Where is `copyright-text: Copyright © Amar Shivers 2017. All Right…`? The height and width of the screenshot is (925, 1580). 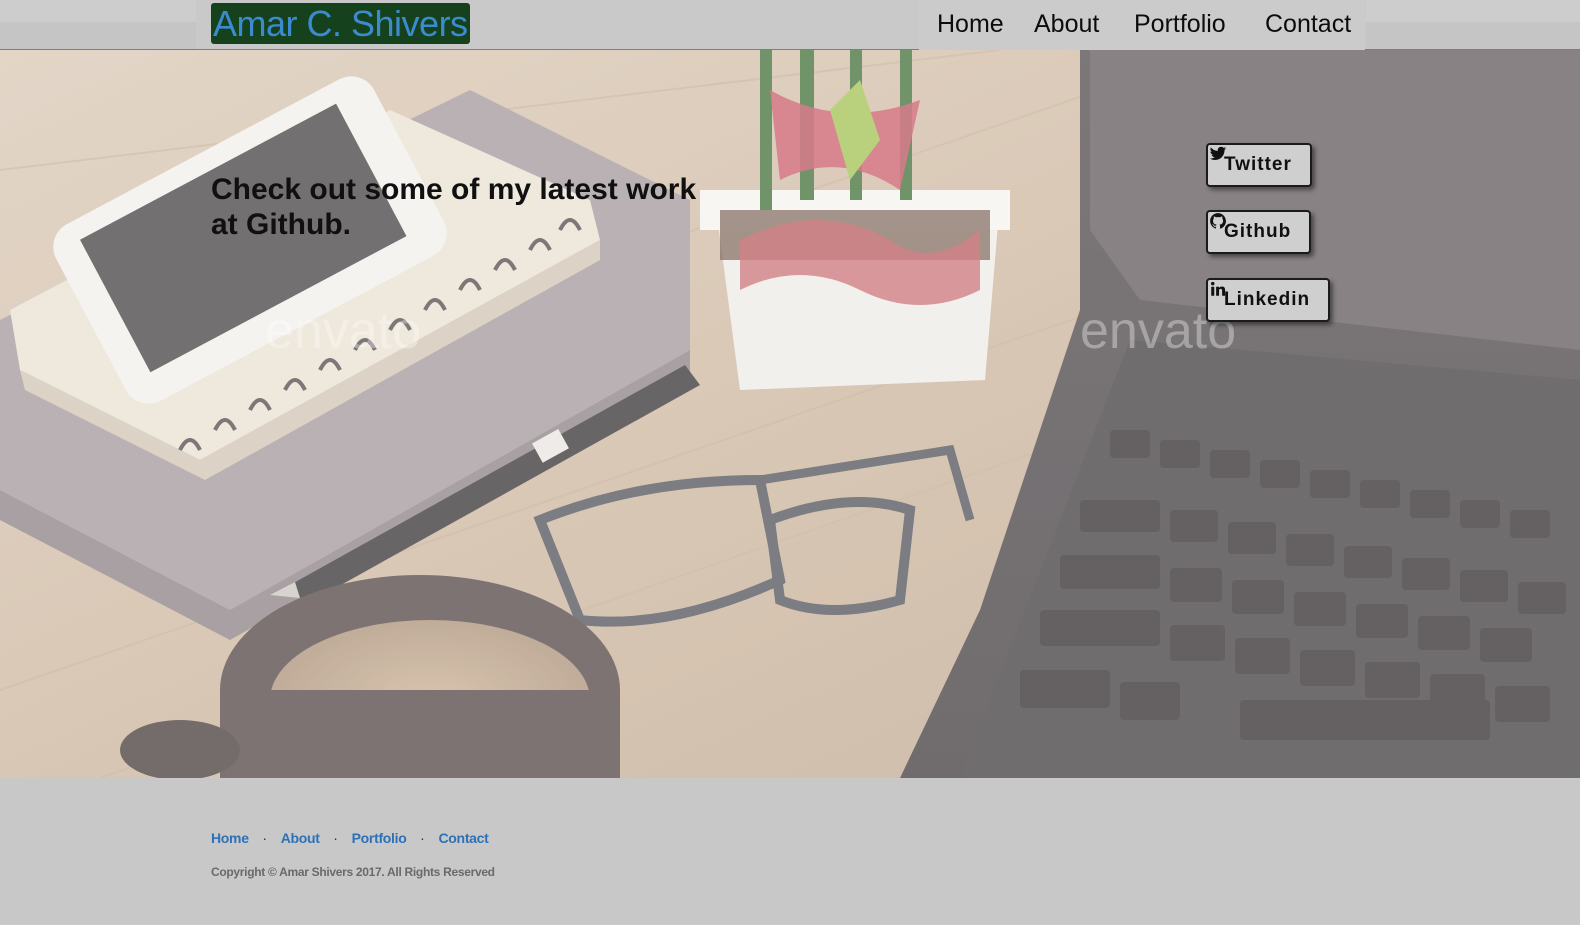
copyright-text: Copyright © Amar Shivers 2017. All Right… is located at coordinates (353, 872).